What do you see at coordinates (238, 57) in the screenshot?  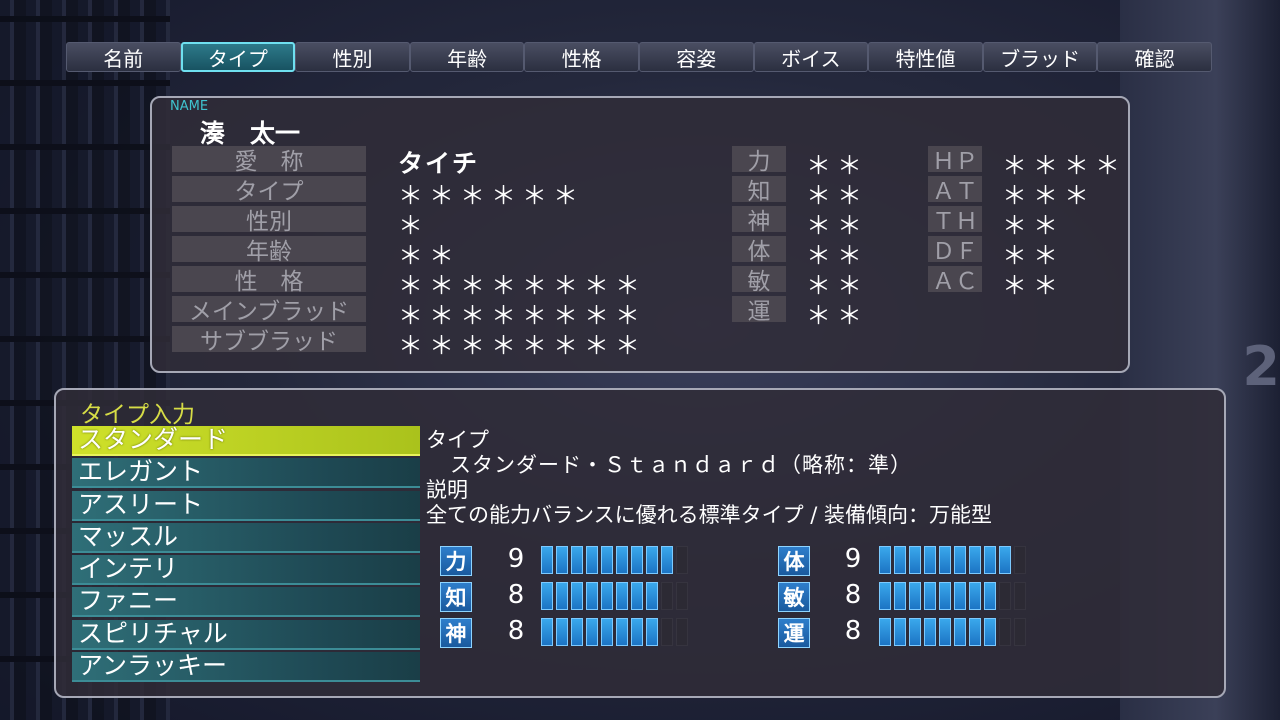 I see `tab-type: タイプ` at bounding box center [238, 57].